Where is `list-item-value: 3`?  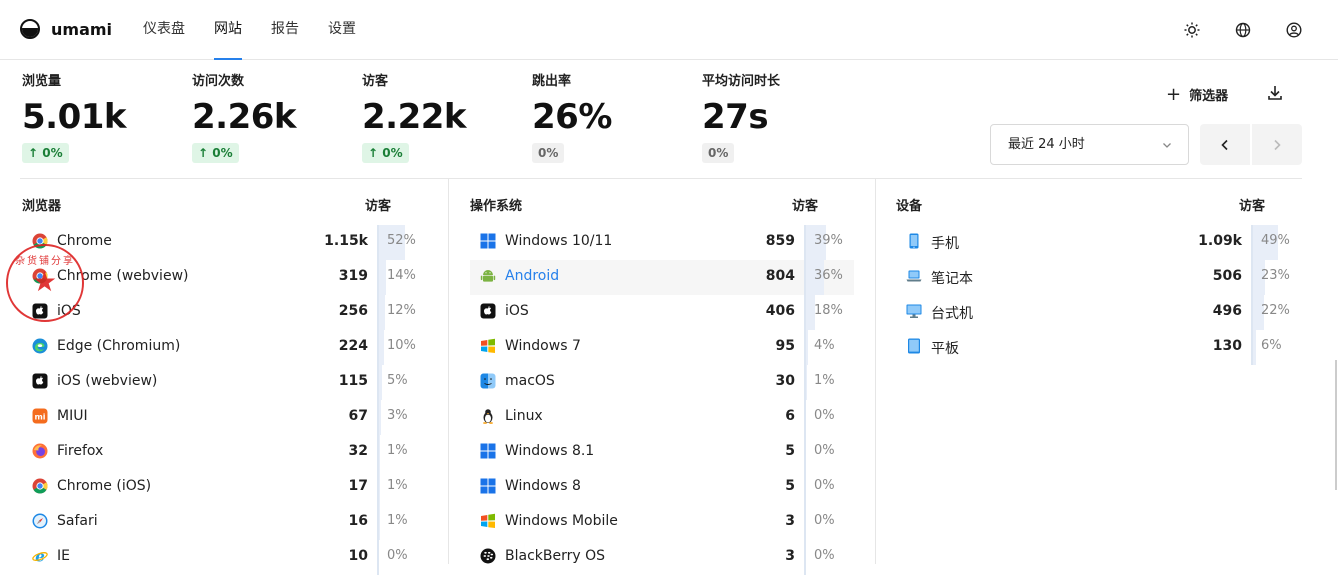 list-item-value: 3 is located at coordinates (790, 556).